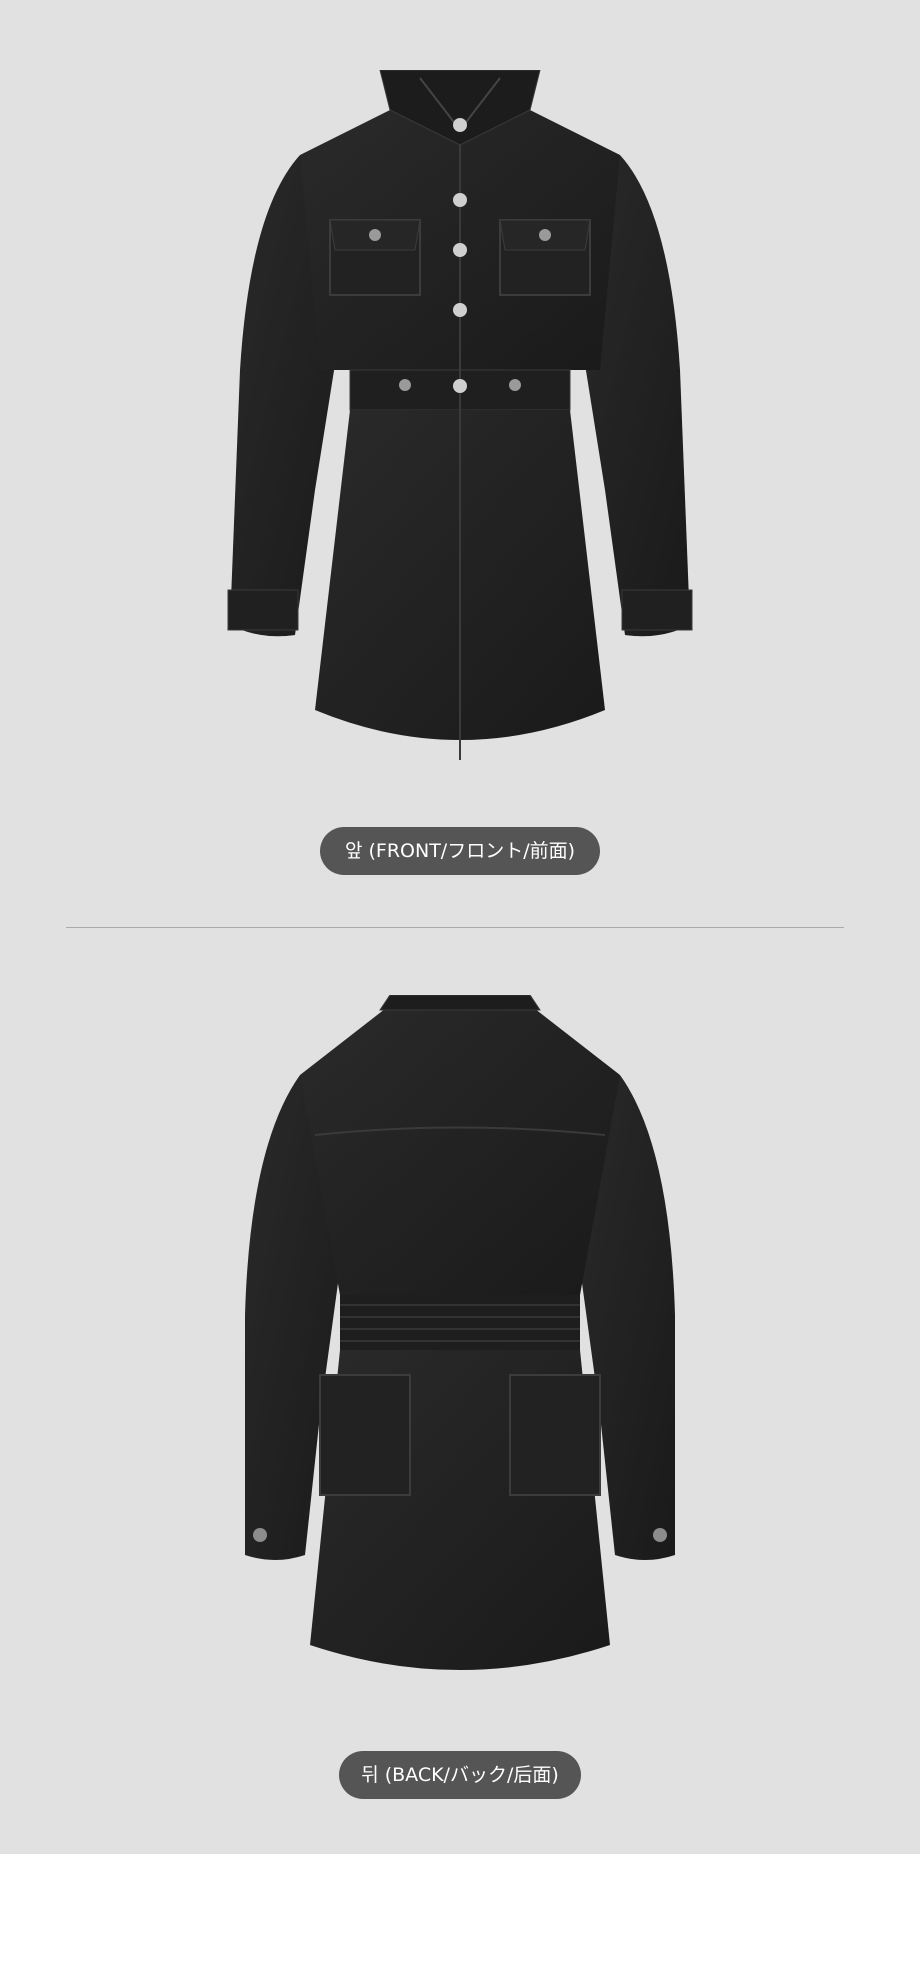 This screenshot has height=1979, width=920. Describe the element at coordinates (460, 851) in the screenshot. I see `front-view-label: 앞 (FRONT/フロント/前面)` at that location.